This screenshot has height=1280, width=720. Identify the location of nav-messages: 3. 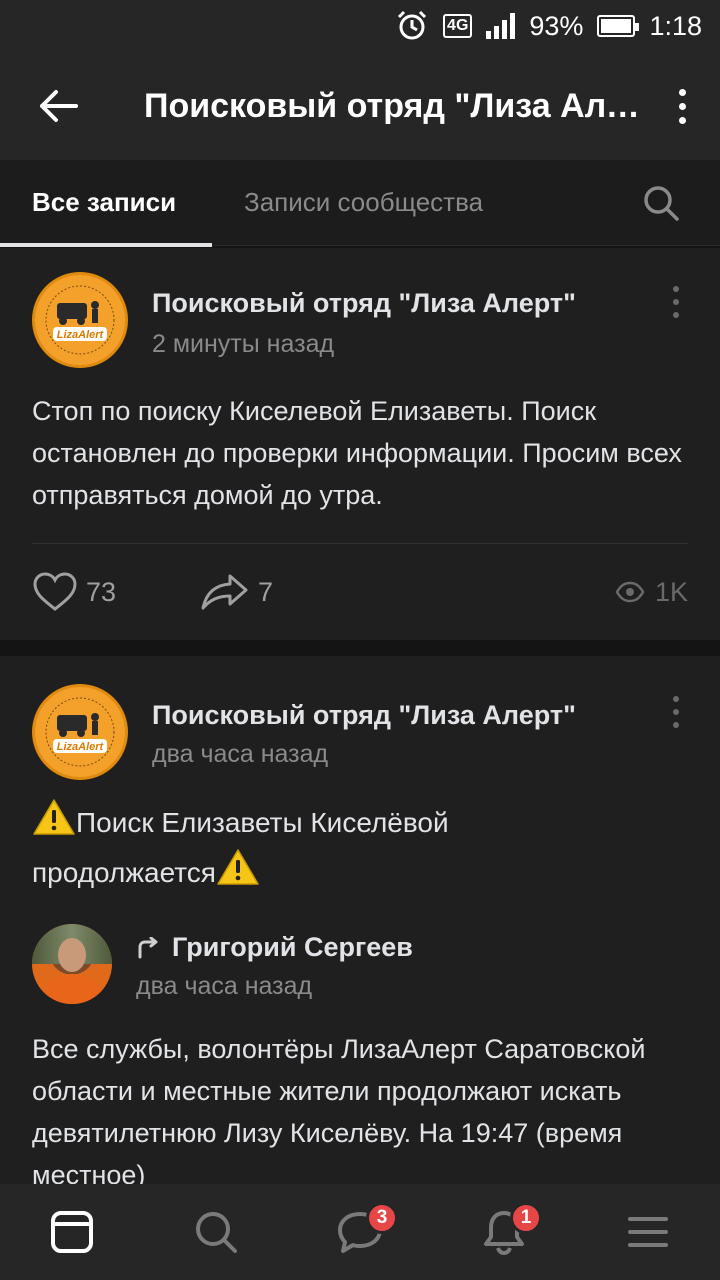
(360, 1232).